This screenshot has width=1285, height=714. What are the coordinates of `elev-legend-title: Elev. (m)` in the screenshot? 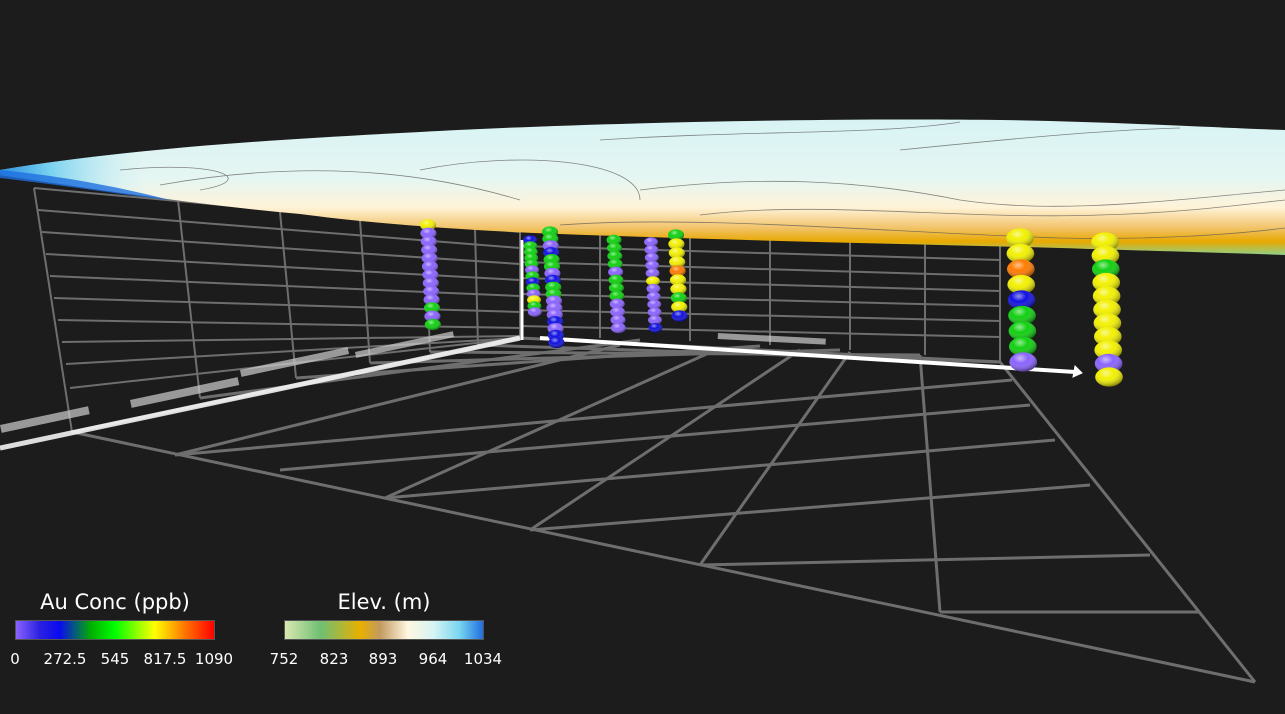 It's located at (384, 602).